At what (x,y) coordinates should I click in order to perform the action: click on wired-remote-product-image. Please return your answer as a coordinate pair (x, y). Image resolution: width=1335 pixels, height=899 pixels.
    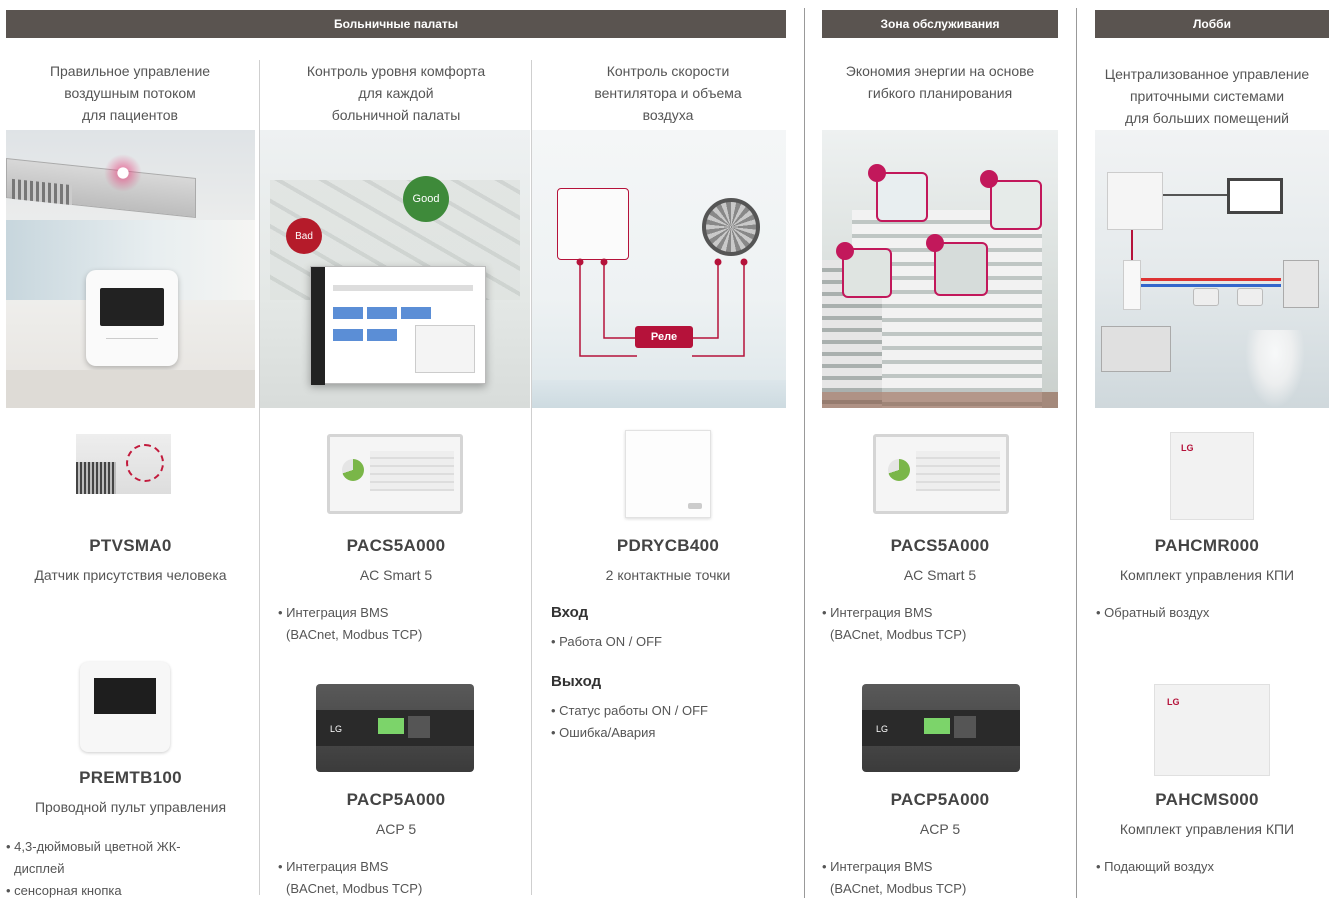
    Looking at the image, I should click on (125, 707).